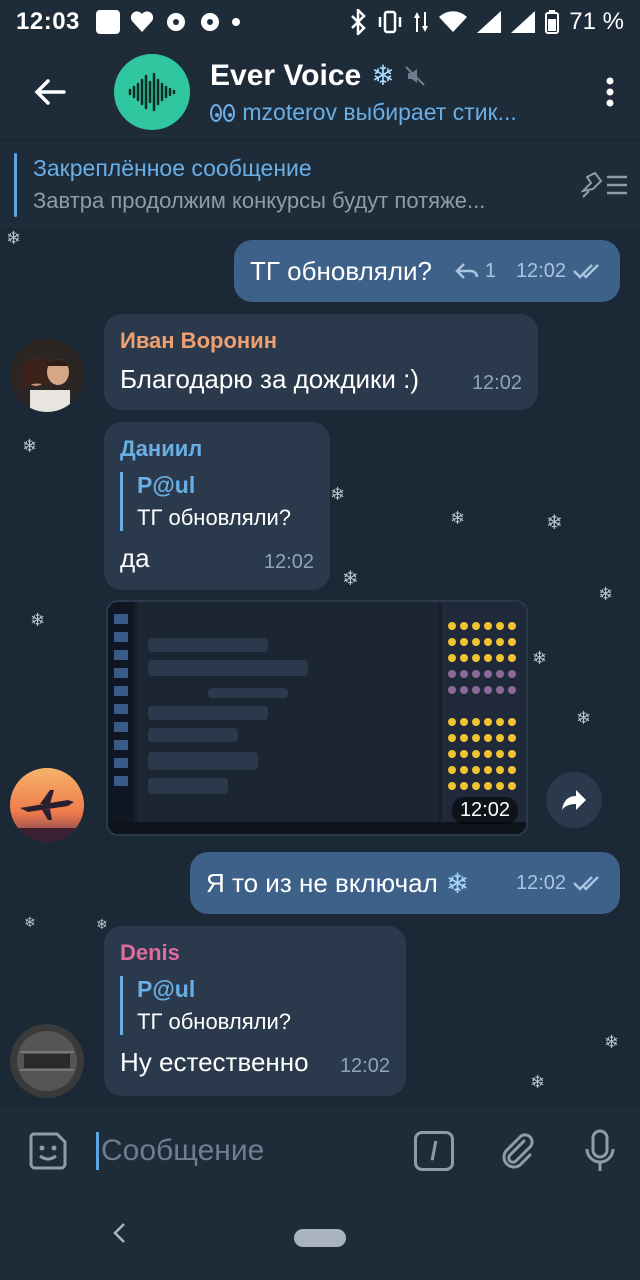  I want to click on pinned-indicator, so click(15, 184).